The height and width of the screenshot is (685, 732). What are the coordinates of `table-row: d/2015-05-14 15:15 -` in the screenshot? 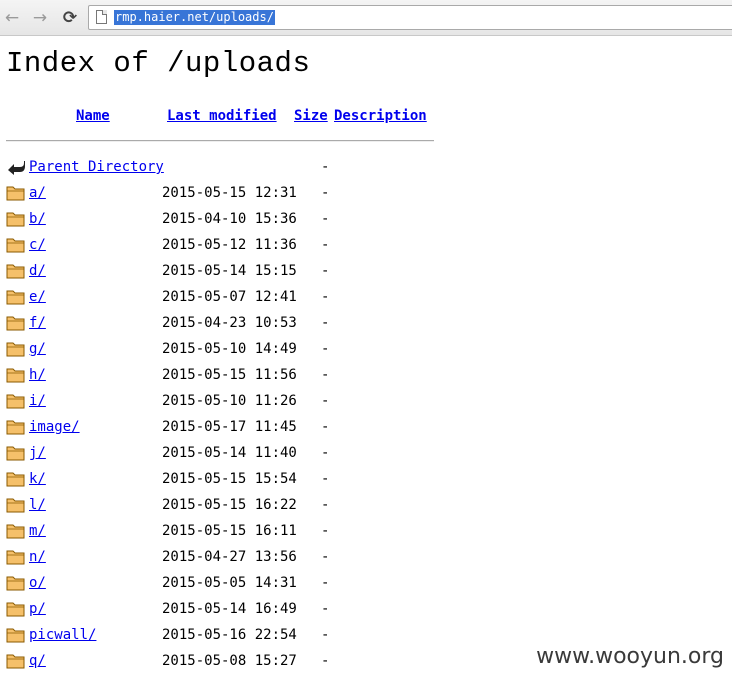 It's located at (366, 271).